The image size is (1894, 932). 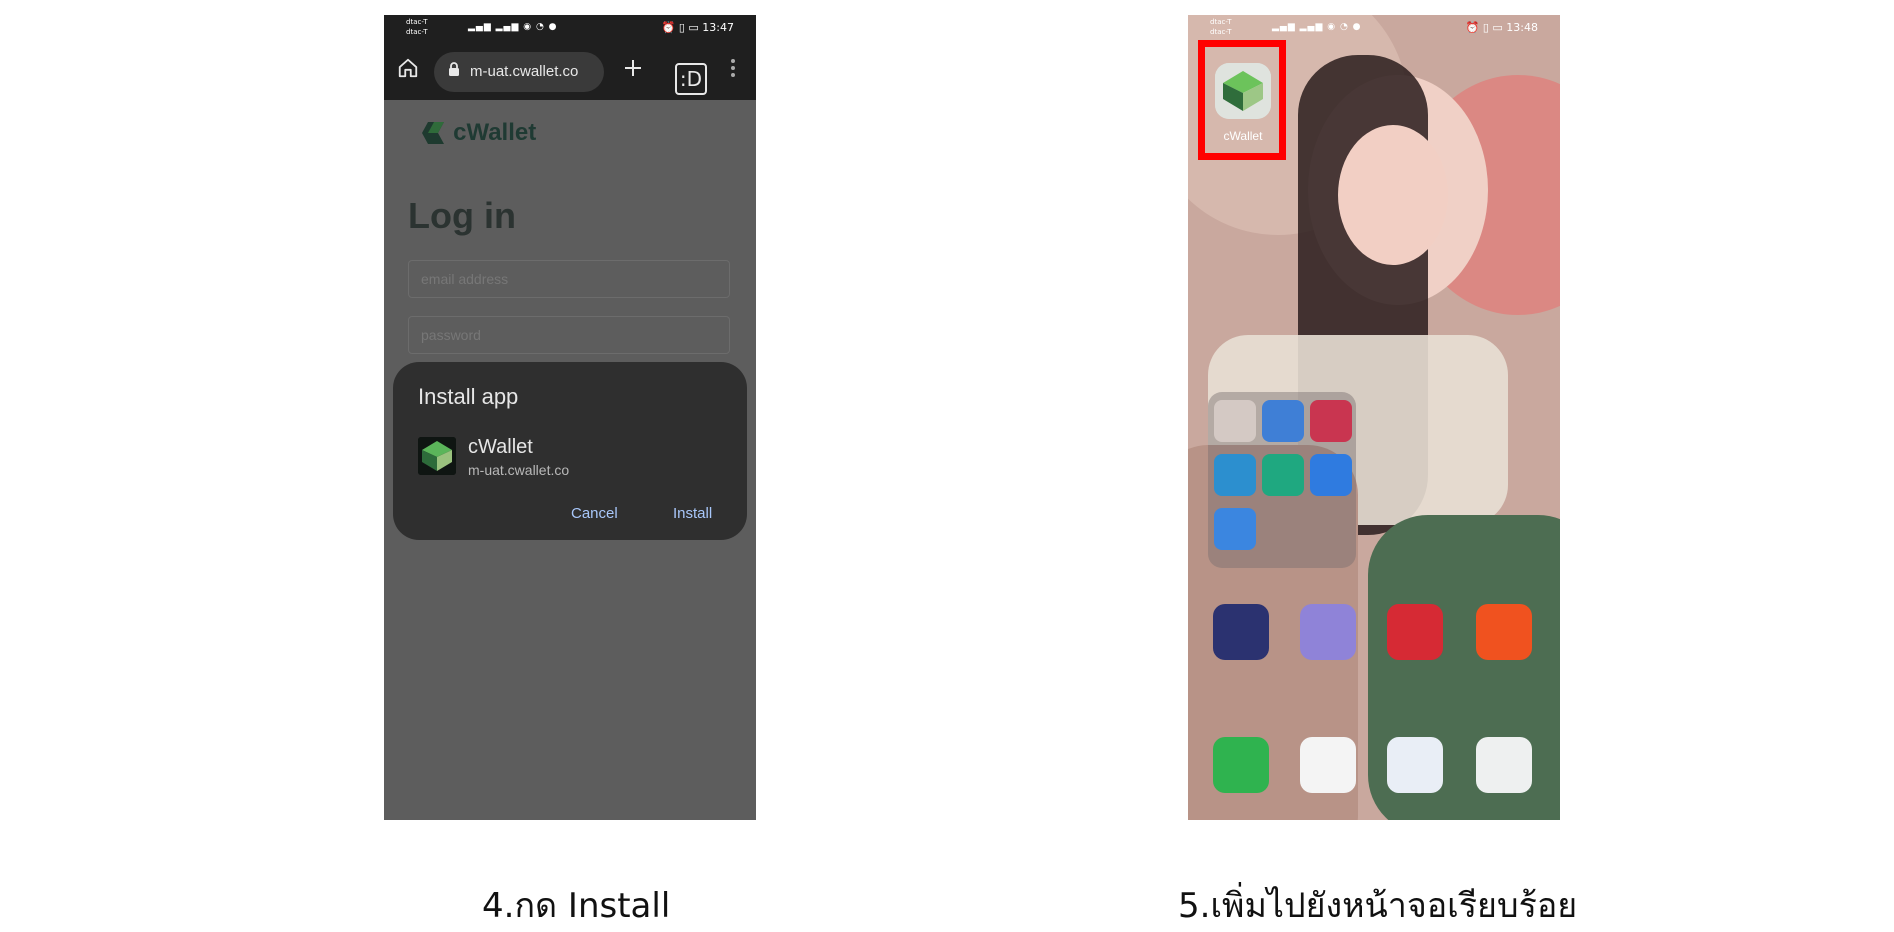 What do you see at coordinates (576, 906) in the screenshot?
I see `step-4-caption: 4.กด Install` at bounding box center [576, 906].